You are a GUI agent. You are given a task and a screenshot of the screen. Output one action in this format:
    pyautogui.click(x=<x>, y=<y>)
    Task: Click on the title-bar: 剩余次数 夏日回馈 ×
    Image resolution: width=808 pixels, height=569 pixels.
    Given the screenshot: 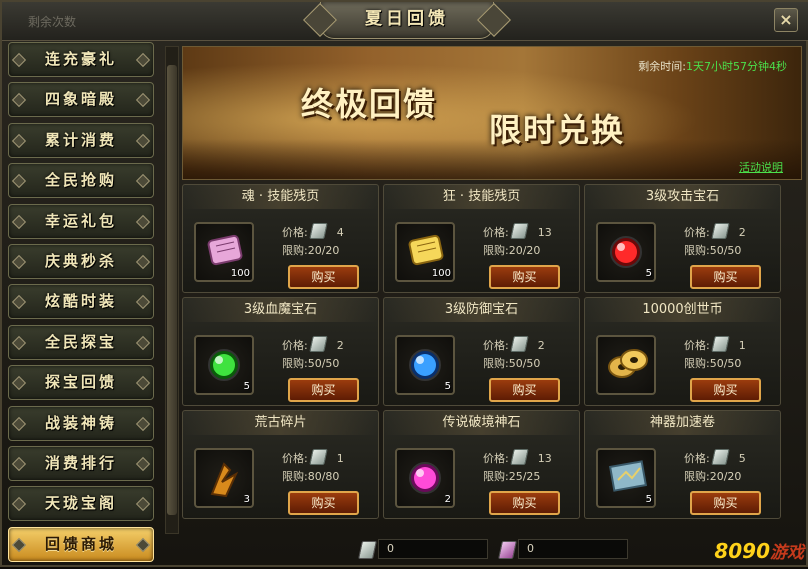 What is the action you would take?
    pyautogui.click(x=405, y=21)
    